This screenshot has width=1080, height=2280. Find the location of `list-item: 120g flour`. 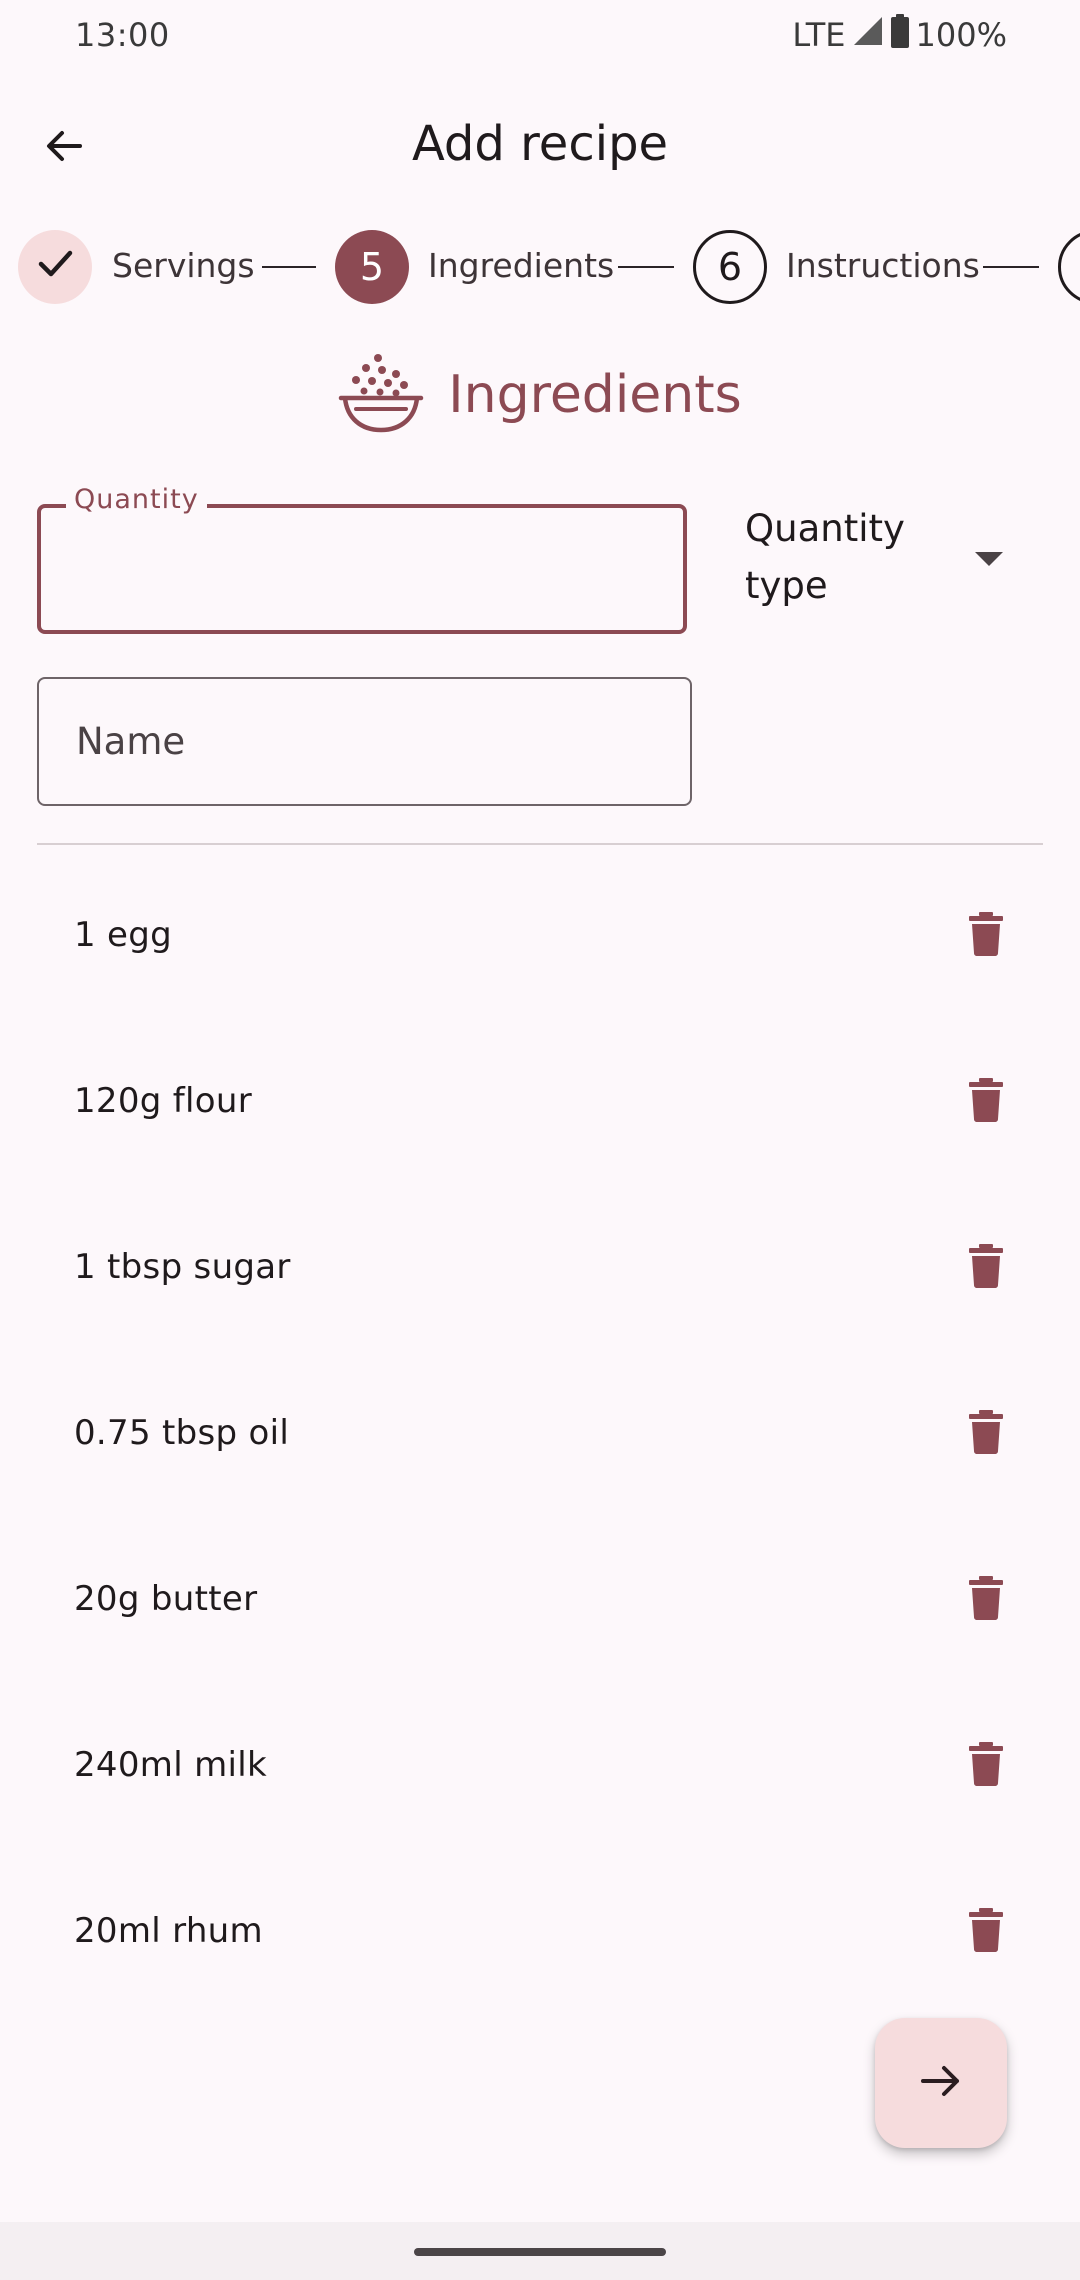

list-item: 120g flour is located at coordinates (540, 1101).